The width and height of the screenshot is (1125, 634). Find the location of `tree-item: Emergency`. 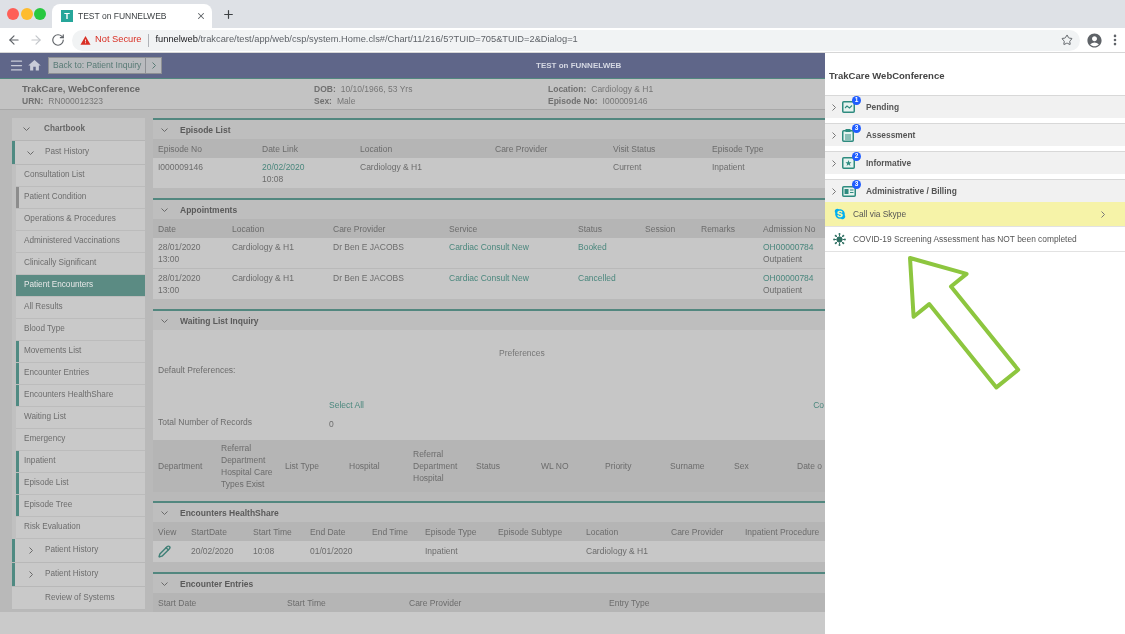

tree-item: Emergency is located at coordinates (80, 440).